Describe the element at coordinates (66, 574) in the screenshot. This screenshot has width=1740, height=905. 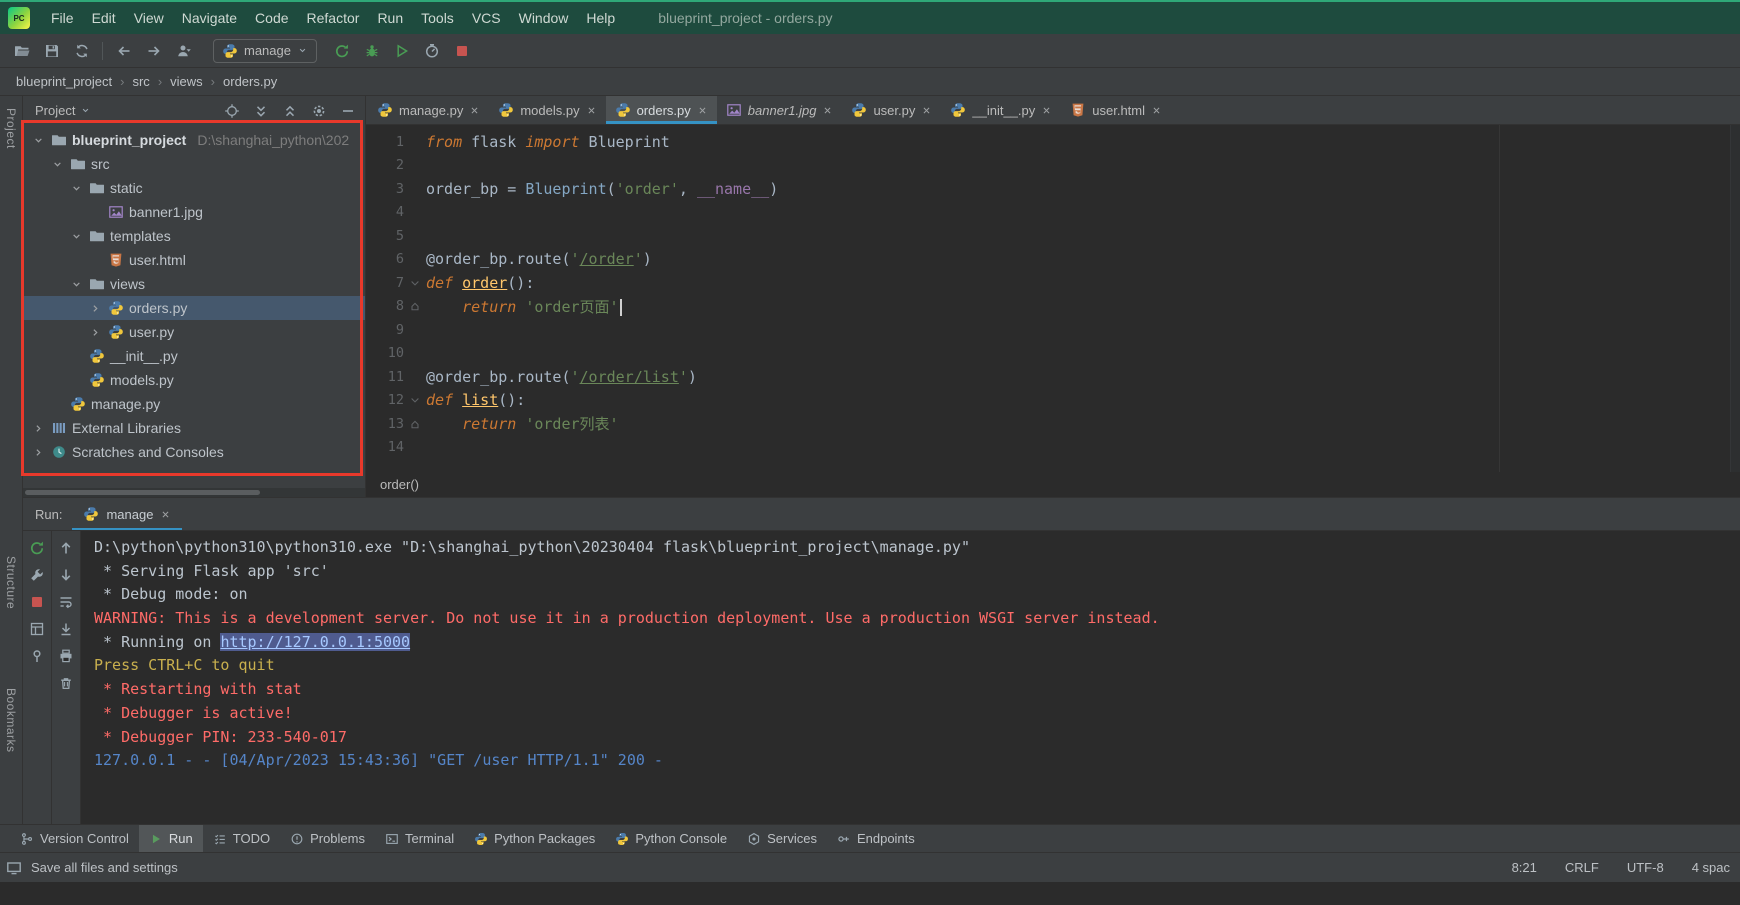
I see `down-button` at that location.